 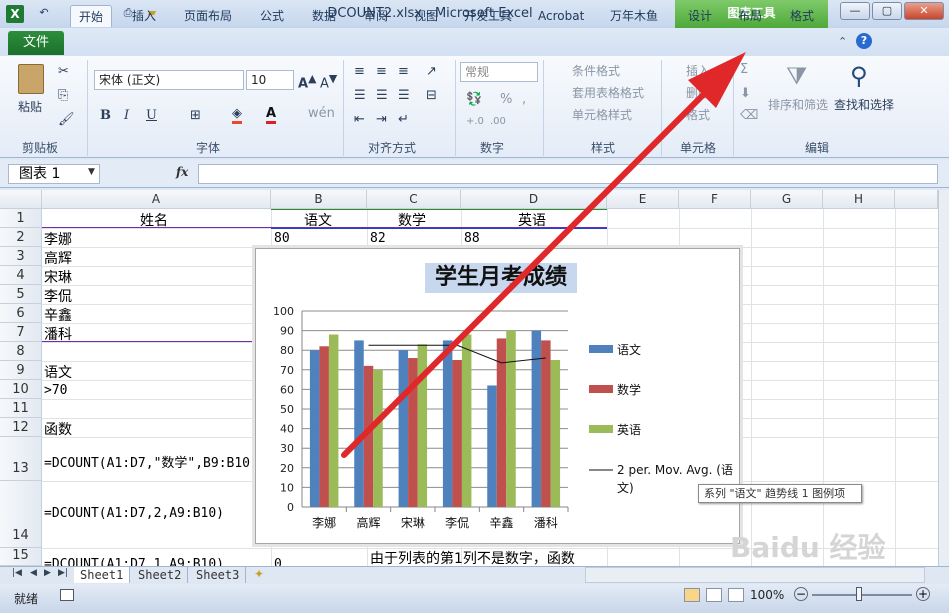 I want to click on zoom-out-icon: −, so click(x=801, y=594).